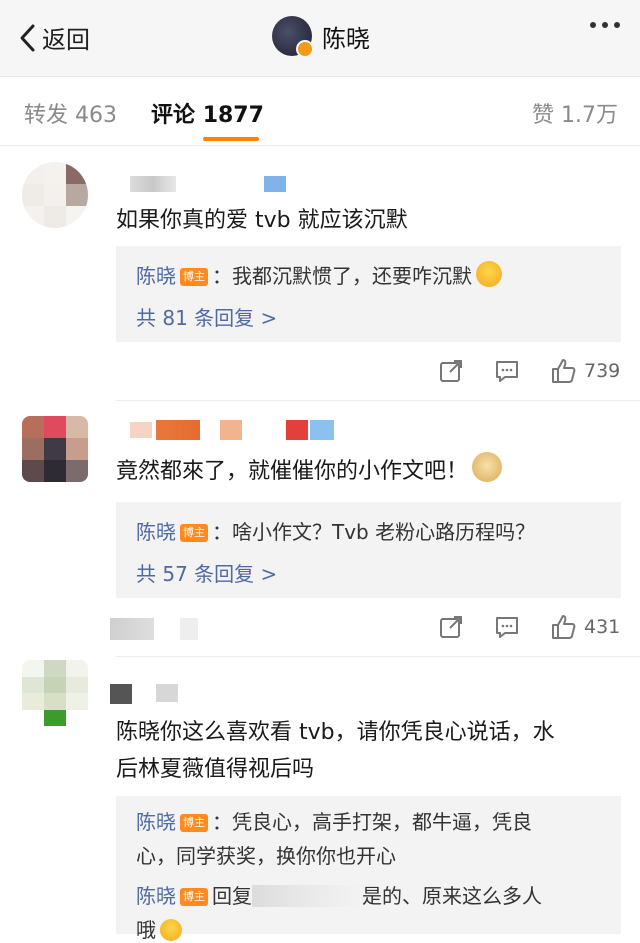  Describe the element at coordinates (262, 220) in the screenshot. I see `comment-text: 如果你真的爱 tvb 就应该沉默` at that location.